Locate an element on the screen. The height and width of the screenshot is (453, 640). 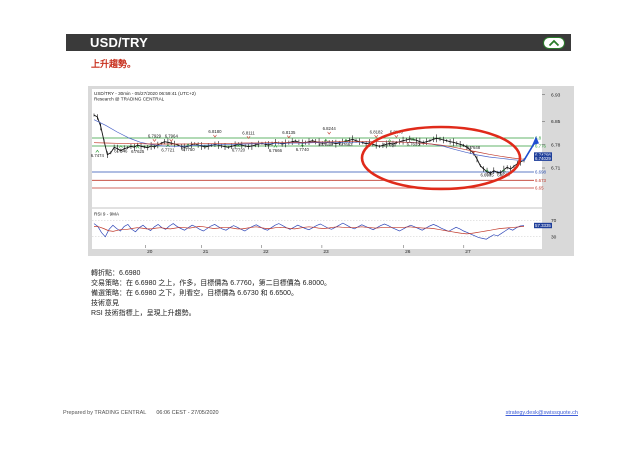
price-annotation: 6.8182 is located at coordinates (377, 132).